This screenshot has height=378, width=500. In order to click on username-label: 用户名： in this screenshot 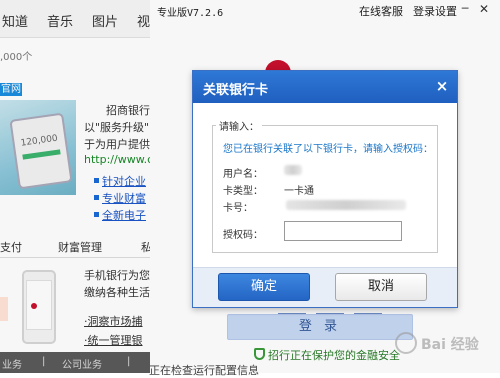, I will do `click(243, 174)`.